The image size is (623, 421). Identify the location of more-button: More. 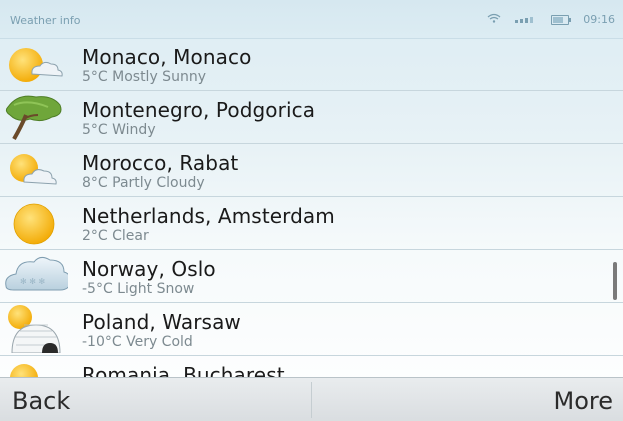
(584, 401).